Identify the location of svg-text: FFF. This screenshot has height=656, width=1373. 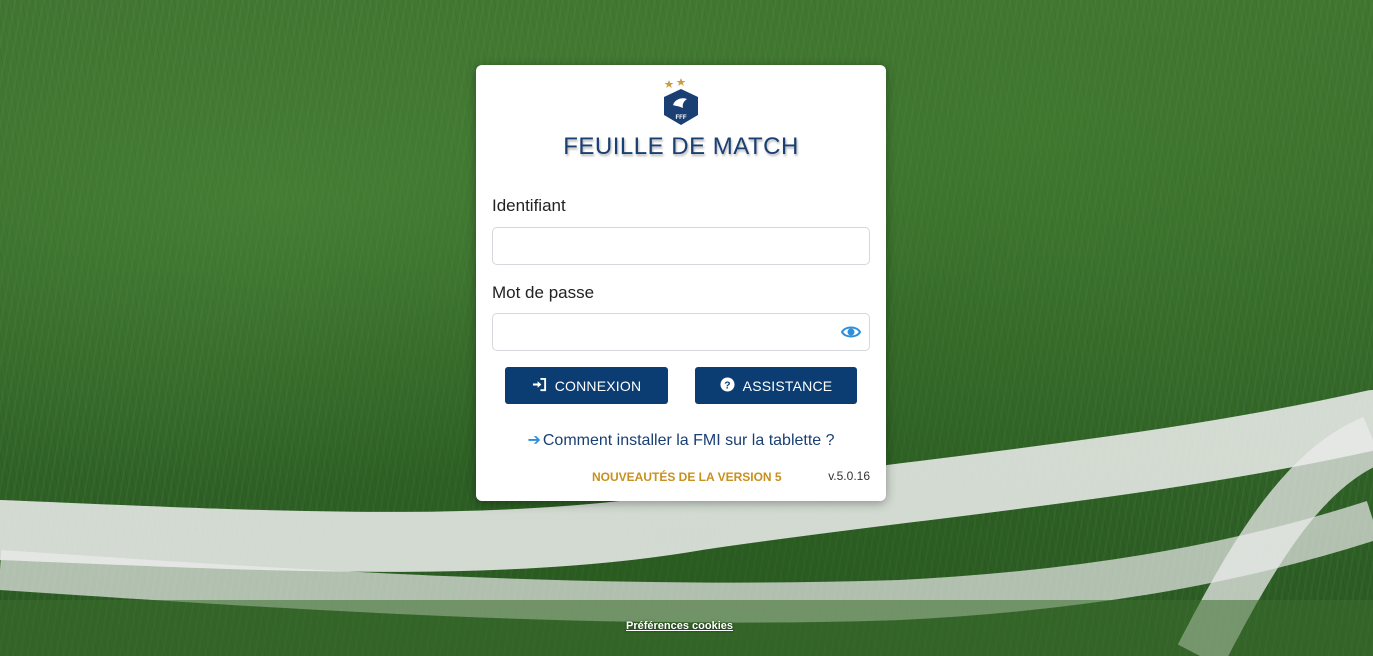
(681, 118).